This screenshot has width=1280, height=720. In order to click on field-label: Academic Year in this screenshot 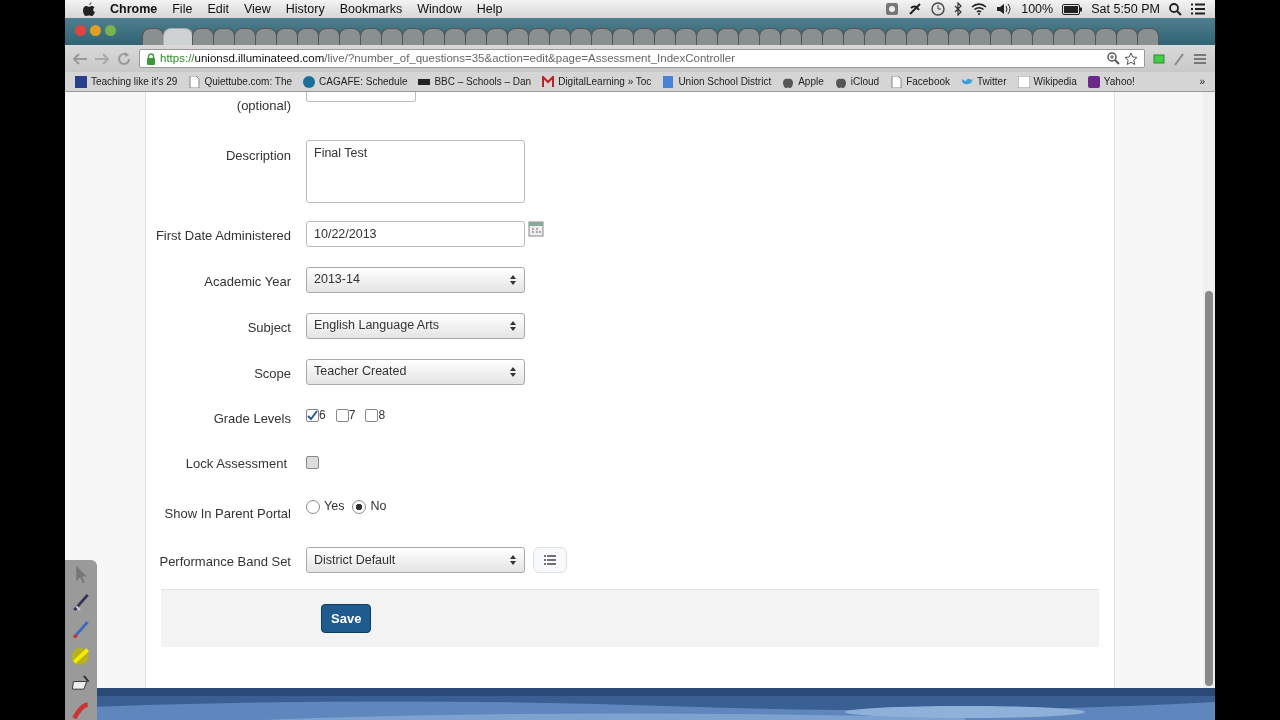, I will do `click(247, 281)`.